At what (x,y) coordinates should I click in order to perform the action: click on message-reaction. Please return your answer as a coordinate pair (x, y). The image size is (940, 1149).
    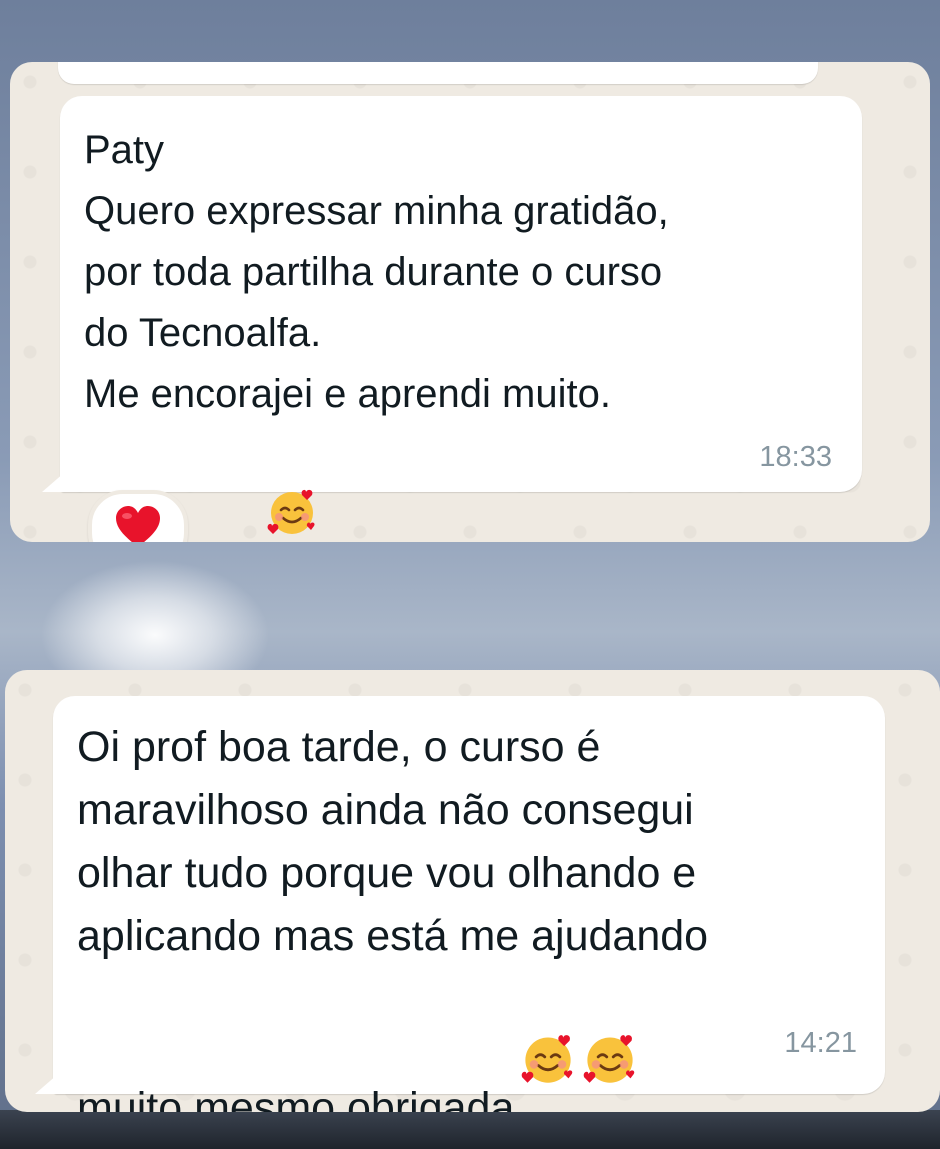
    Looking at the image, I should click on (138, 516).